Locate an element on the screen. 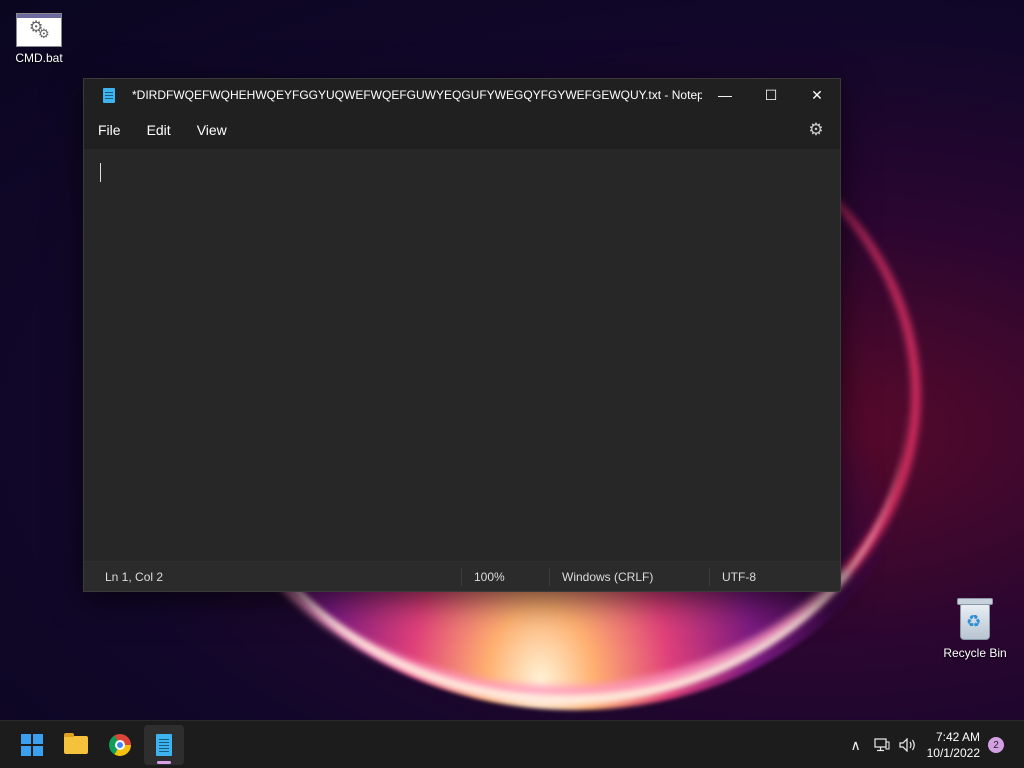  start-button is located at coordinates (32, 745).